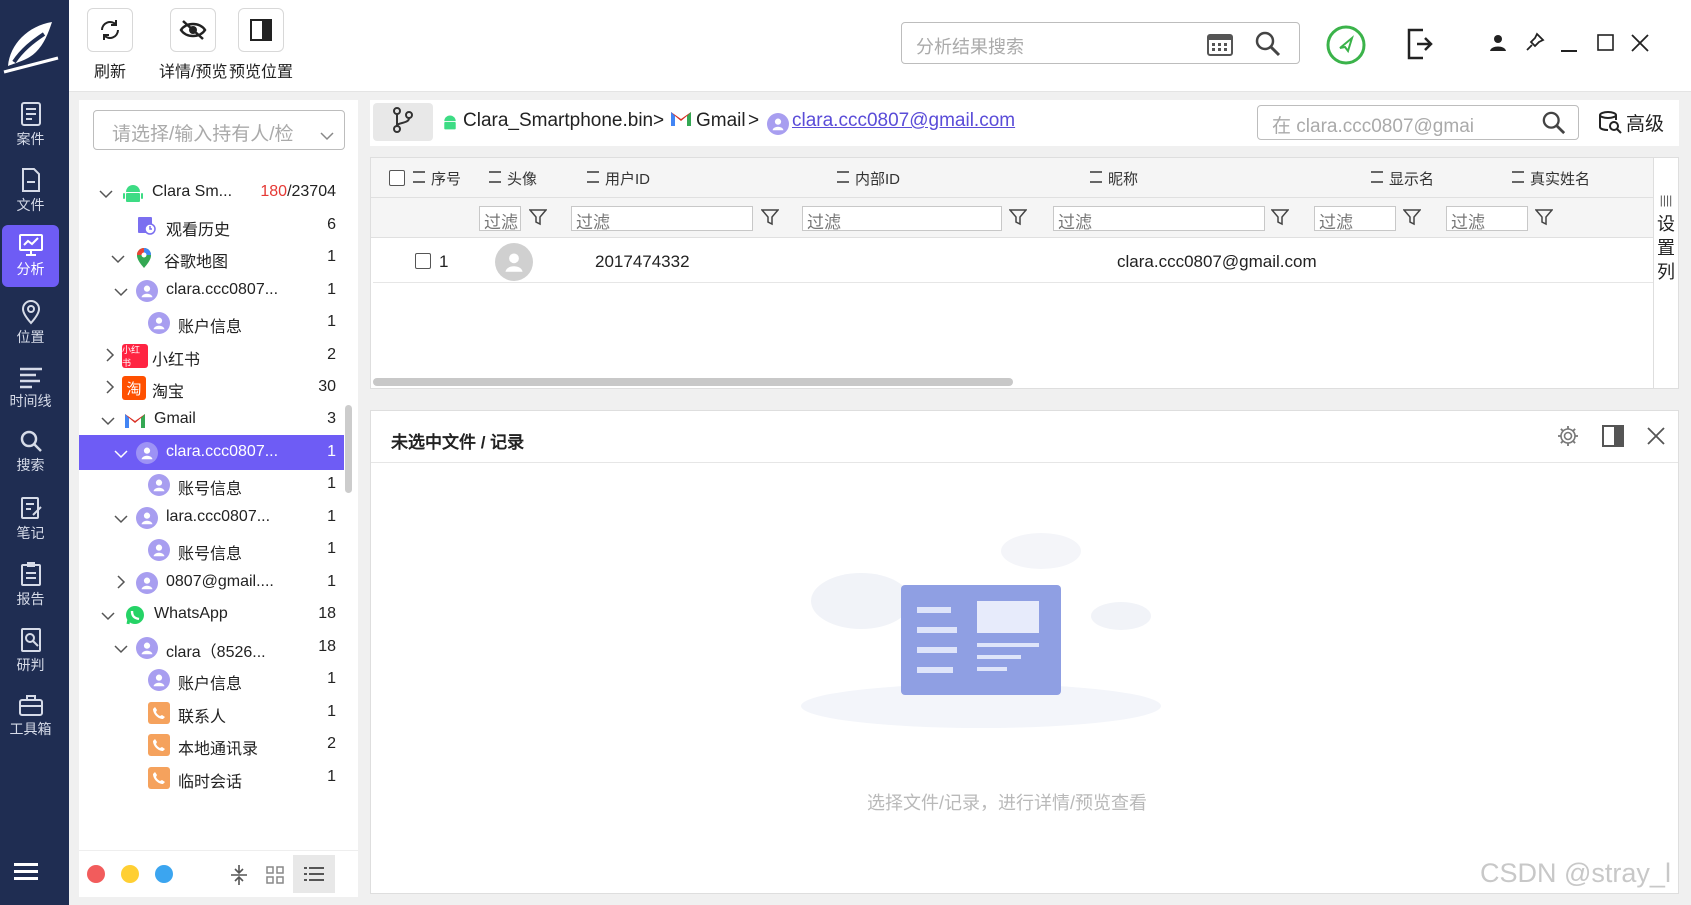  I want to click on phone-icon, so click(159, 713).